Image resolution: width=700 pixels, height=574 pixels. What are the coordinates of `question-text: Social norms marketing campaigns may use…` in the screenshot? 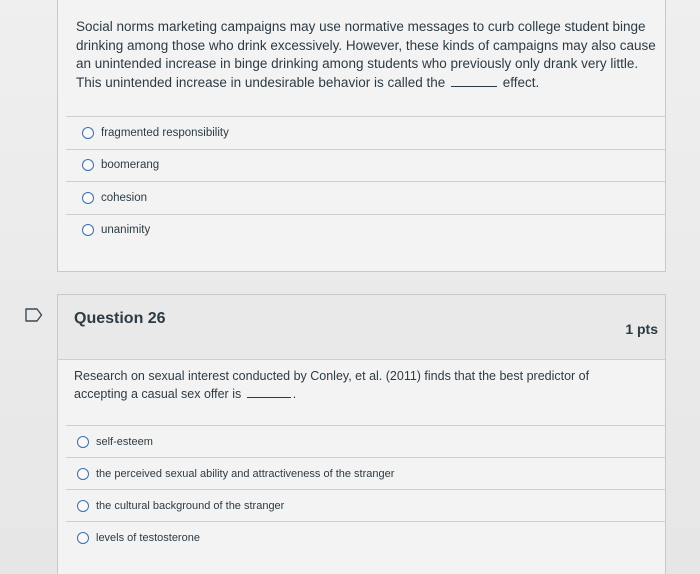 It's located at (366, 55).